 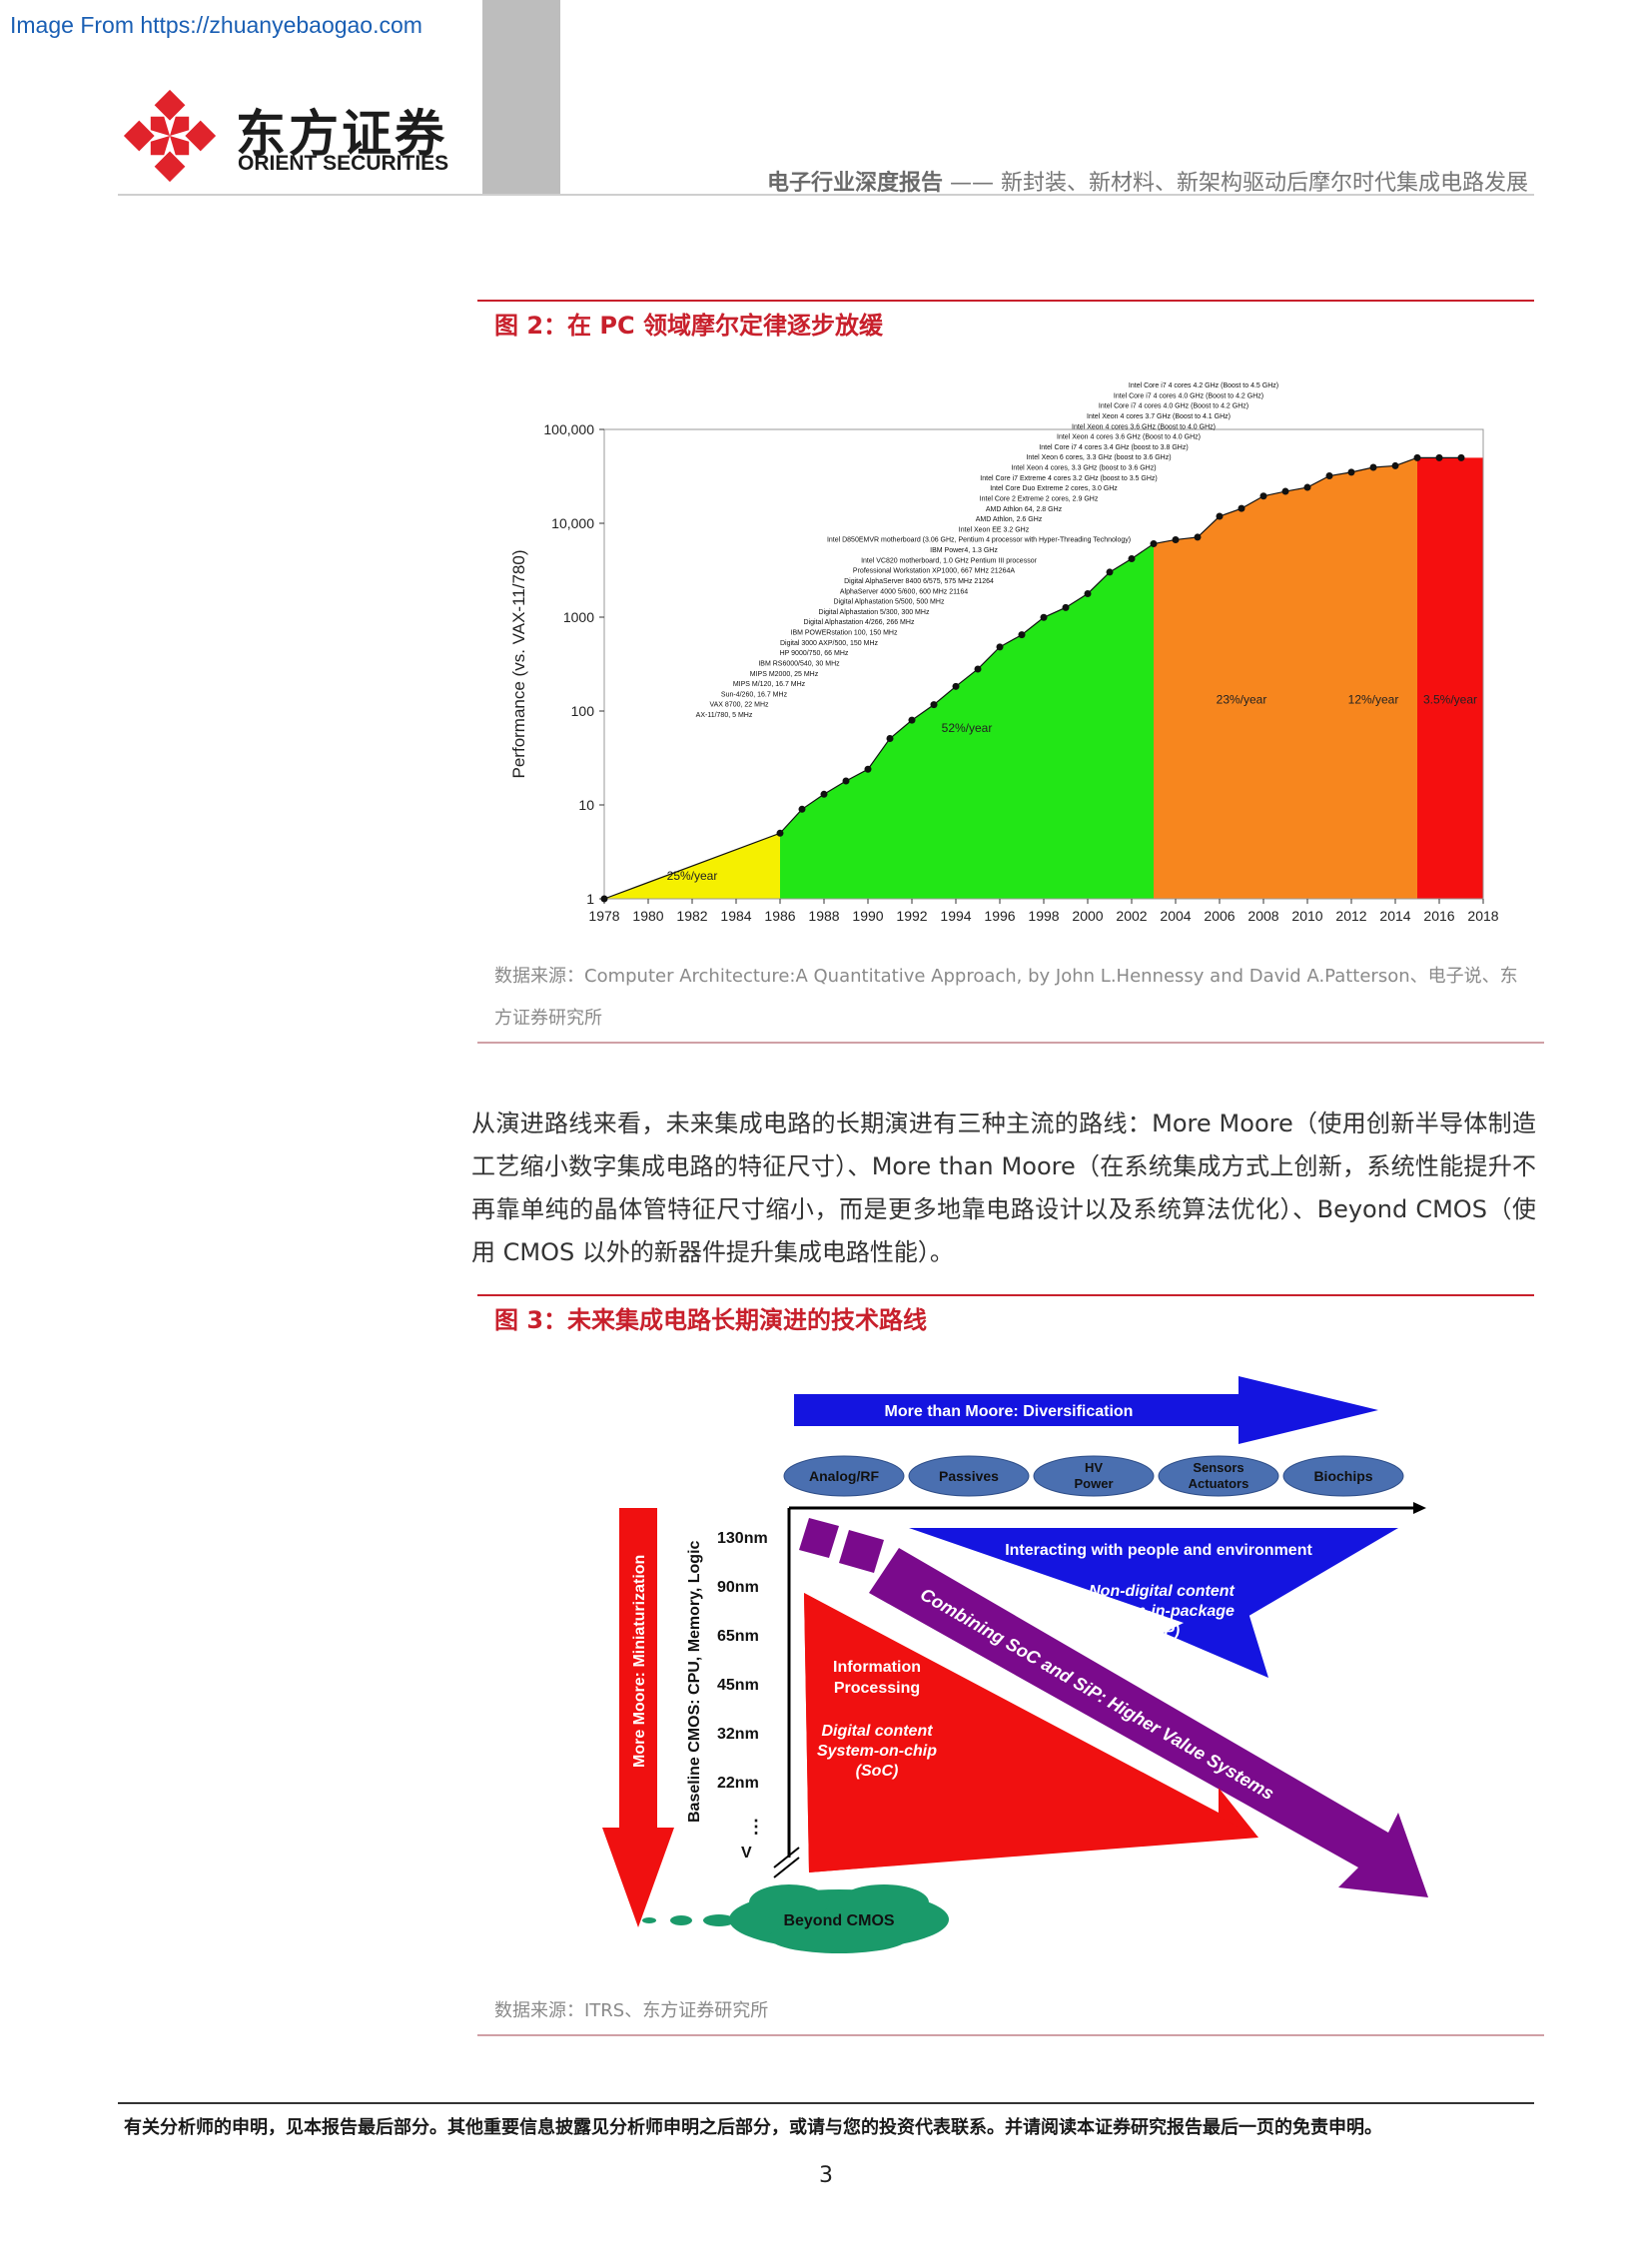 I want to click on figure2-title: 图 2：在 PC 领域摩尔定律逐步放缓, so click(x=688, y=326).